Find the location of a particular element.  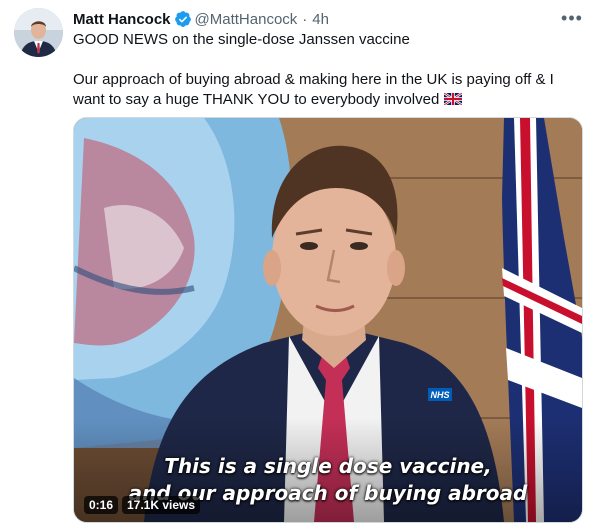

author-name: Matt Hancock is located at coordinates (122, 19).